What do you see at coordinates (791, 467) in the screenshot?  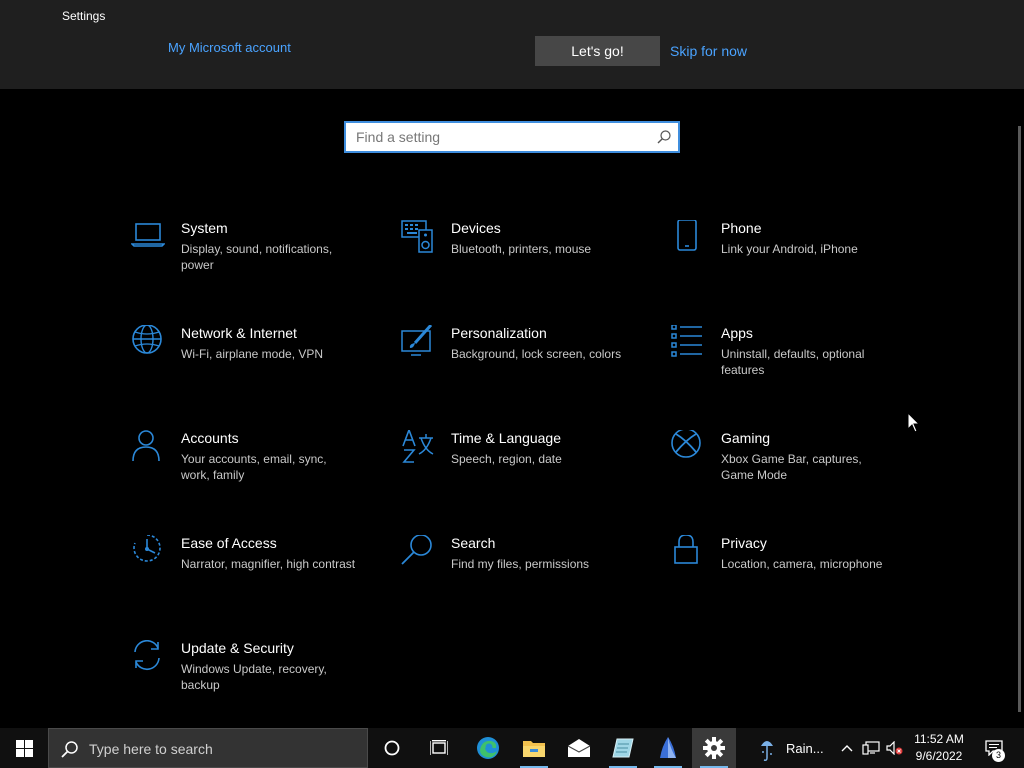 I see `tile-description: Xbox Game Bar, captures, Game Mode` at bounding box center [791, 467].